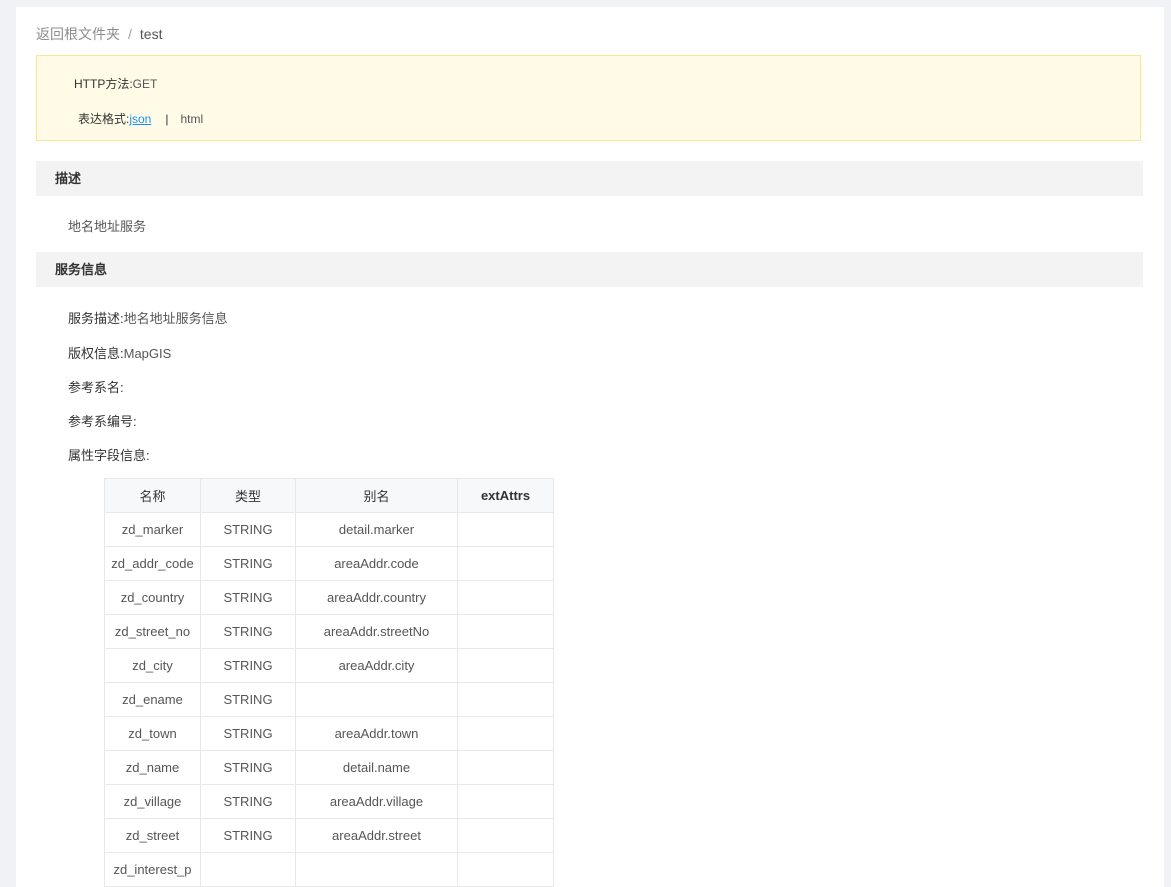 The height and width of the screenshot is (887, 1171). Describe the element at coordinates (505, 495) in the screenshot. I see `column-header-extattrs: extAttrs` at that location.